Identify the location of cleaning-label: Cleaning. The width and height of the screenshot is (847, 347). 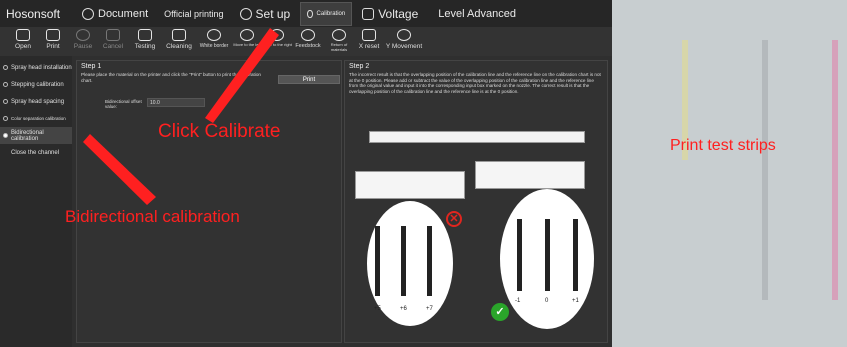
(179, 46).